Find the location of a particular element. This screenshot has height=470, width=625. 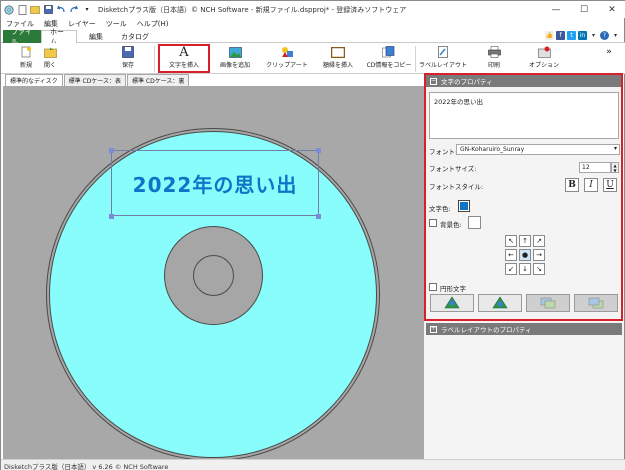

window-controls: — ☐ ✕ is located at coordinates (583, 9).